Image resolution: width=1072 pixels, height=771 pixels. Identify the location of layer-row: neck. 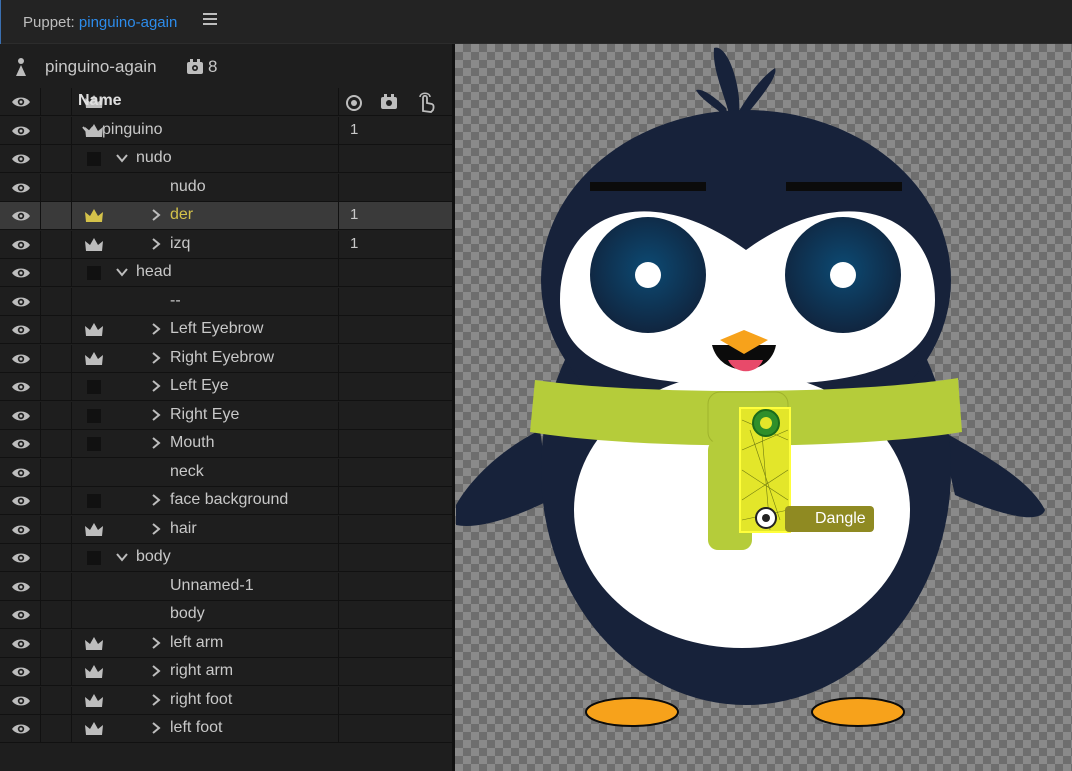
(226, 472).